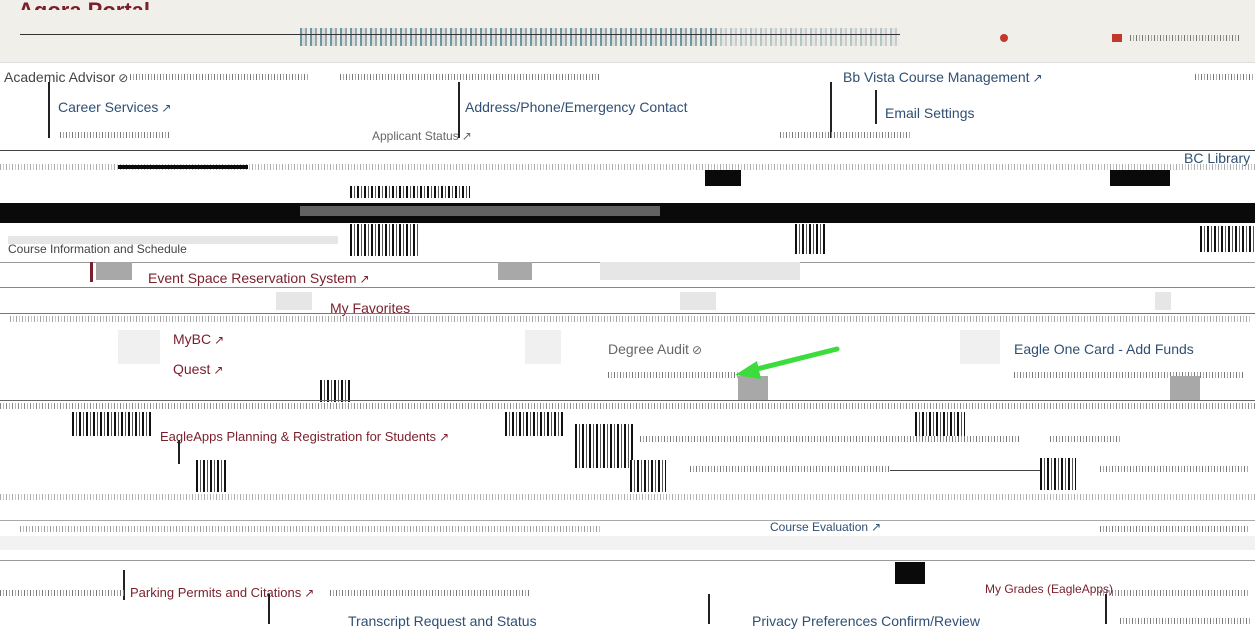  What do you see at coordinates (943, 77) in the screenshot?
I see `link-bb-vista: Bb Vista Course Management ↗` at bounding box center [943, 77].